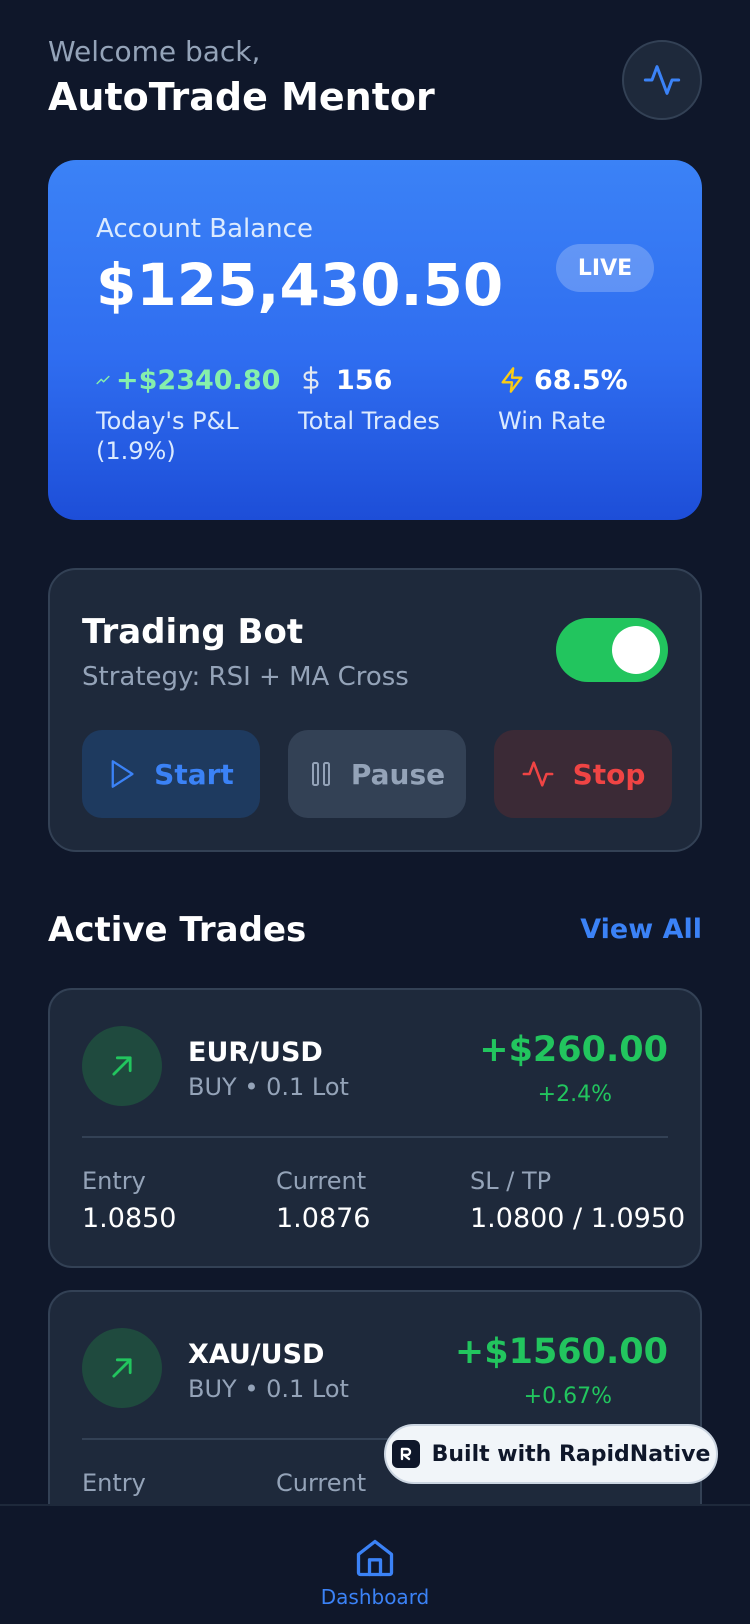  What do you see at coordinates (320, 774) in the screenshot?
I see `pause-icon` at bounding box center [320, 774].